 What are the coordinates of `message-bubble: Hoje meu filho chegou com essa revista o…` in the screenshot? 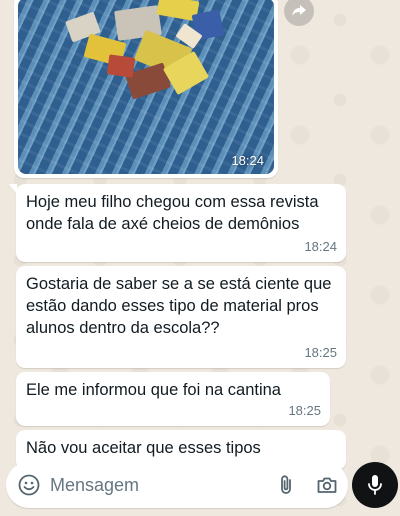 It's located at (177, 223).